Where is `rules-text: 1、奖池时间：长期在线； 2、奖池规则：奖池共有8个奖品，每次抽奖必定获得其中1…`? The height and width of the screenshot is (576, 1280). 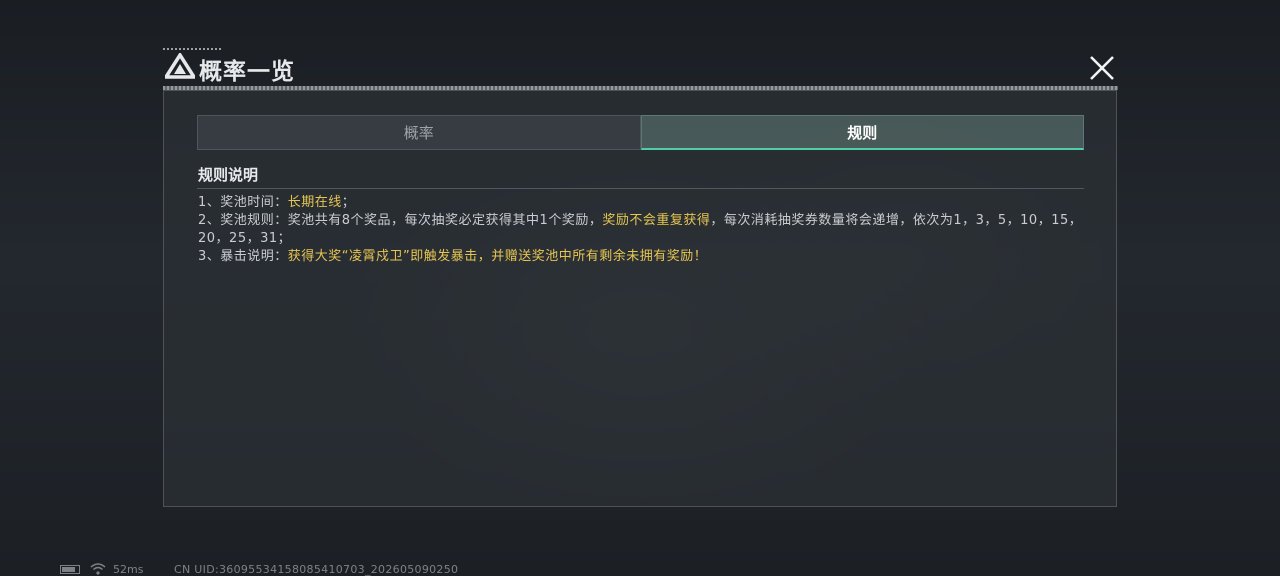
rules-text: 1、奖池时间：长期在线； 2、奖池规则：奖池共有8个奖品，每次抽奖必定获得其中1… is located at coordinates (642, 230).